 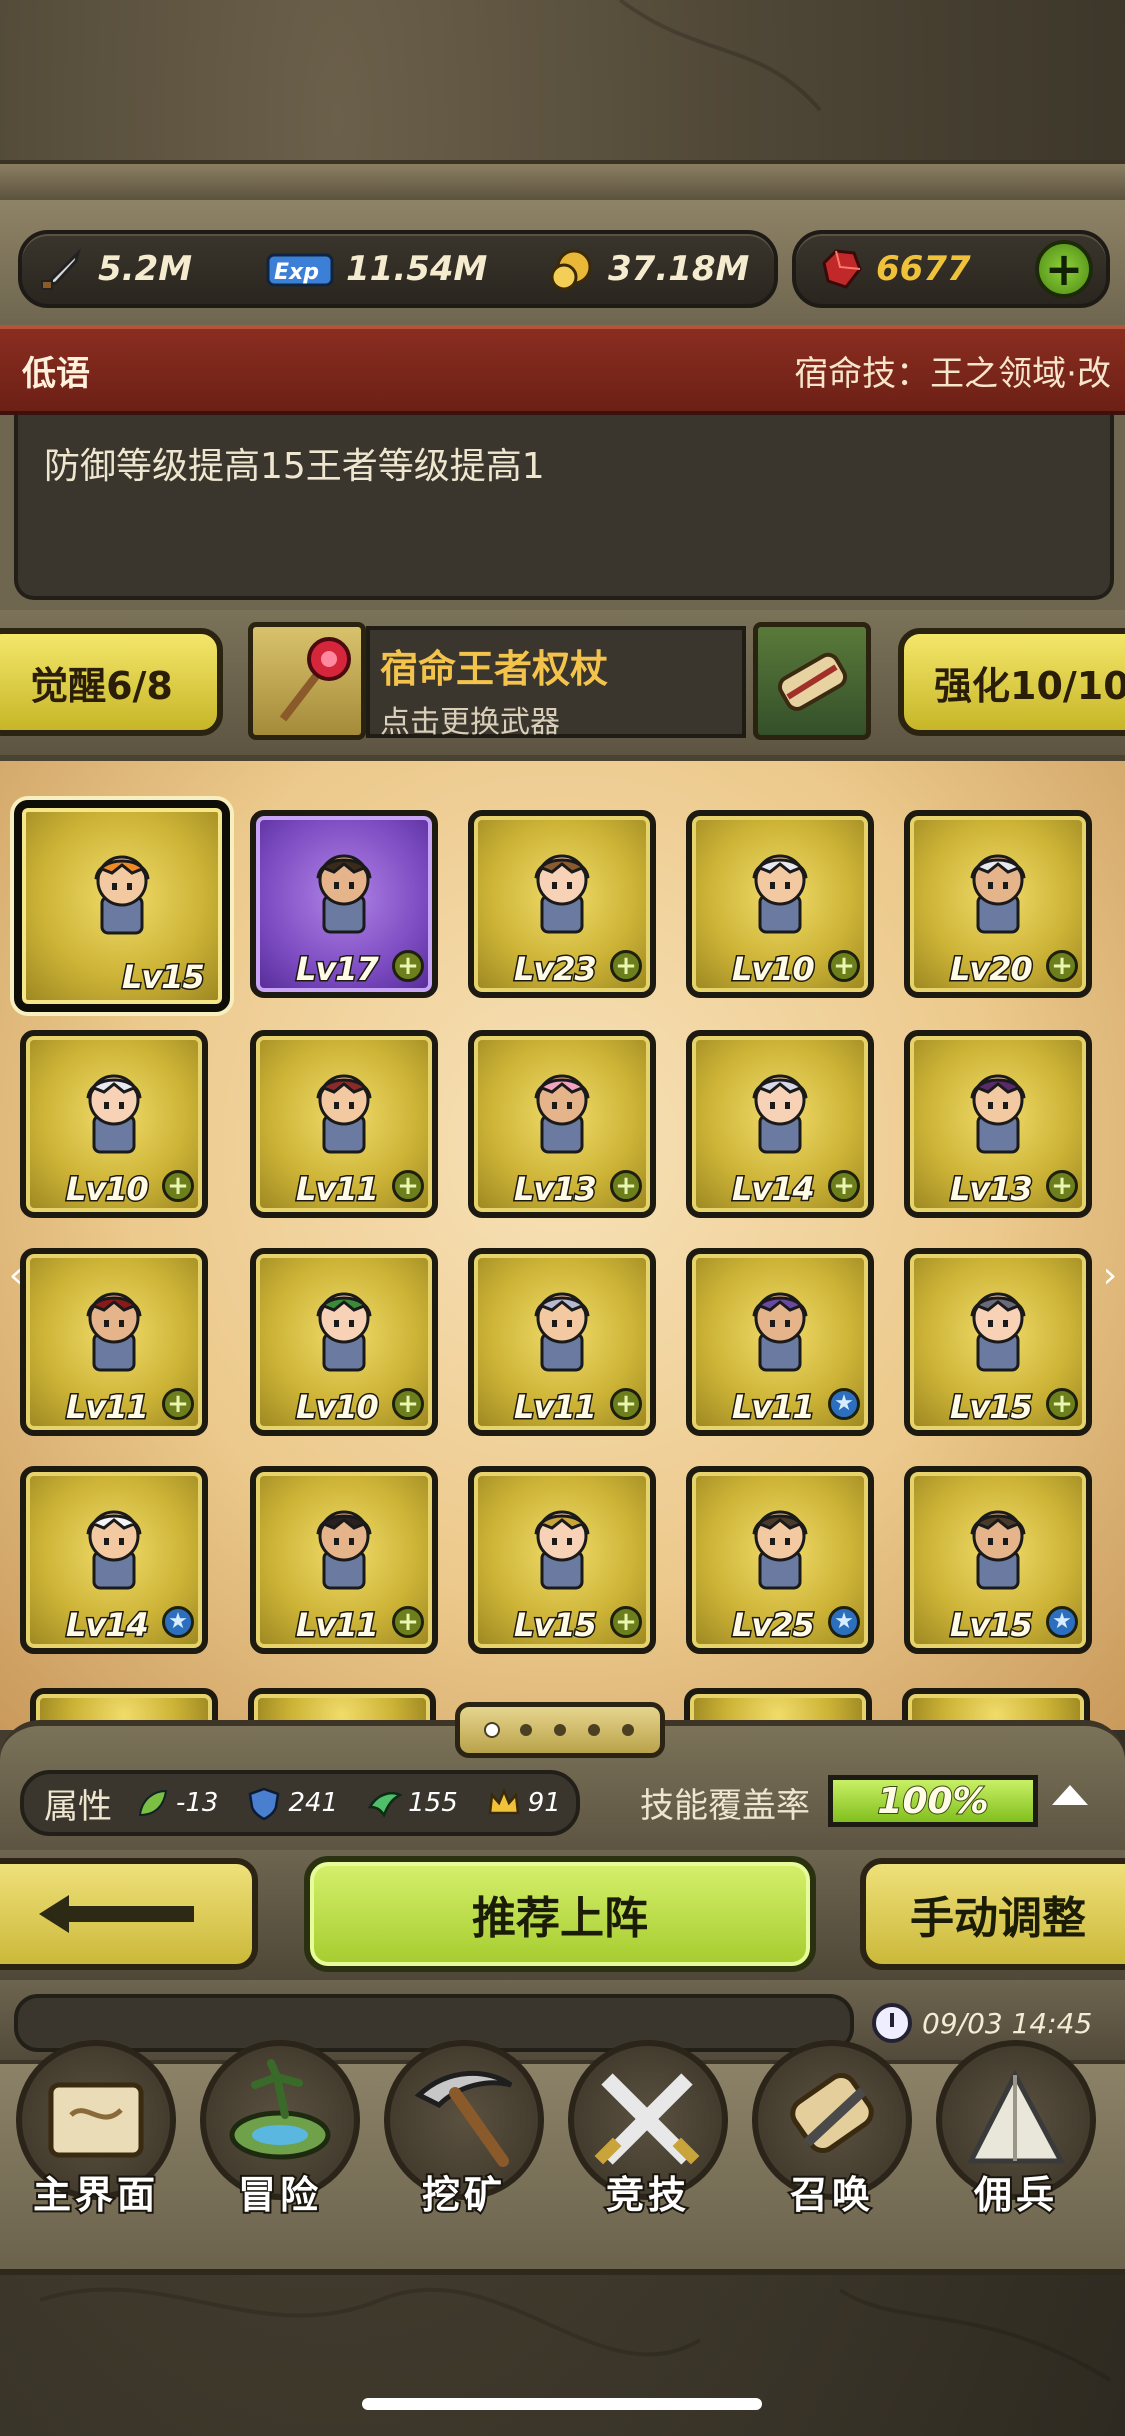 What do you see at coordinates (1016, 2145) in the screenshot?
I see `nav-item-5: 佣兵` at bounding box center [1016, 2145].